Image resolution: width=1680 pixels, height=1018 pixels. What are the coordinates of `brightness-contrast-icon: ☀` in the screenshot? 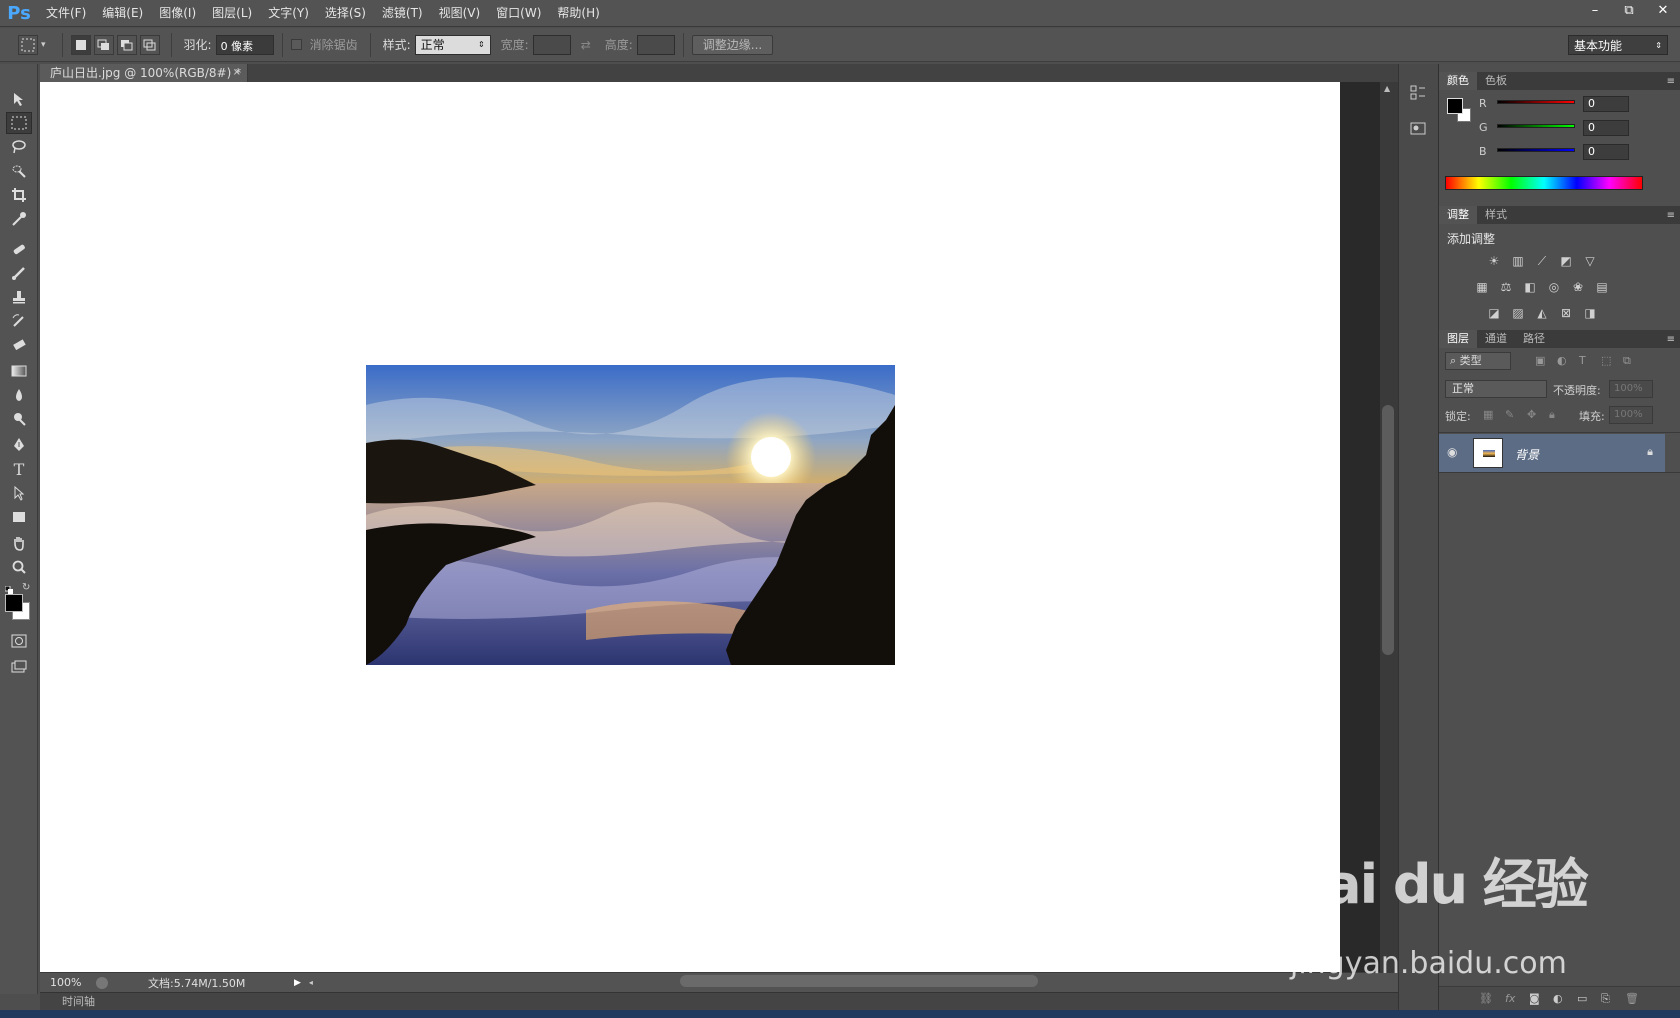 It's located at (1494, 261).